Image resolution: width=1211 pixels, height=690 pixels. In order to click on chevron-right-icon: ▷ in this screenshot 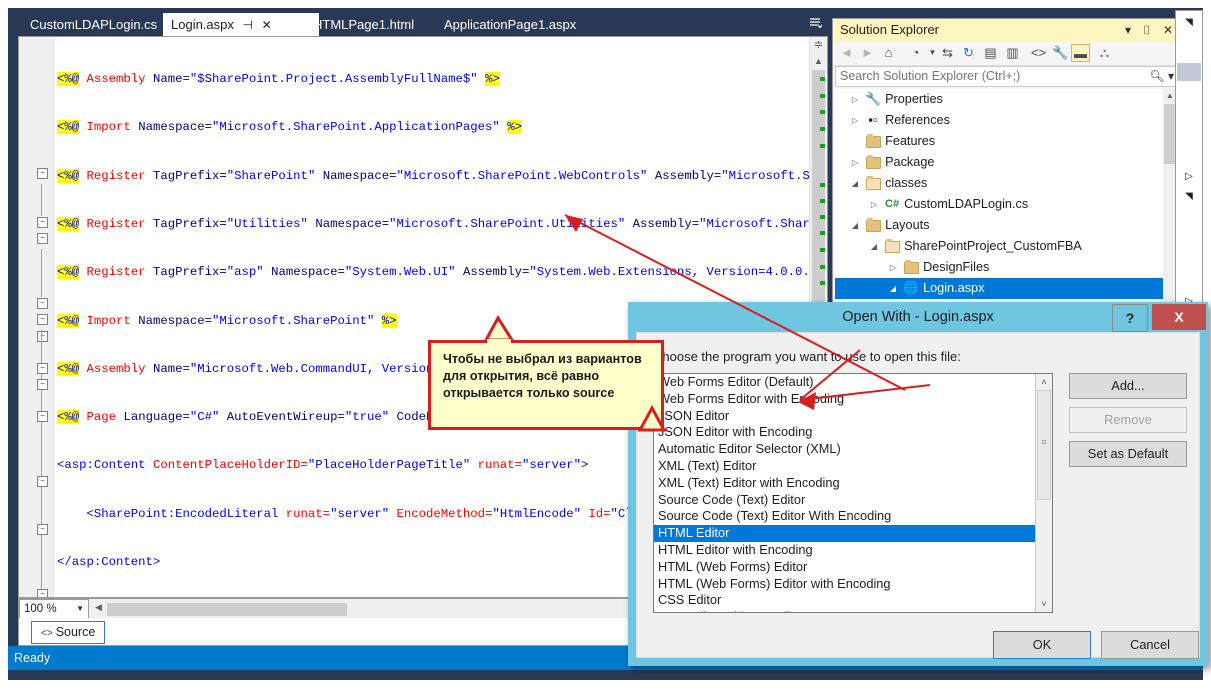, I will do `click(1189, 176)`.